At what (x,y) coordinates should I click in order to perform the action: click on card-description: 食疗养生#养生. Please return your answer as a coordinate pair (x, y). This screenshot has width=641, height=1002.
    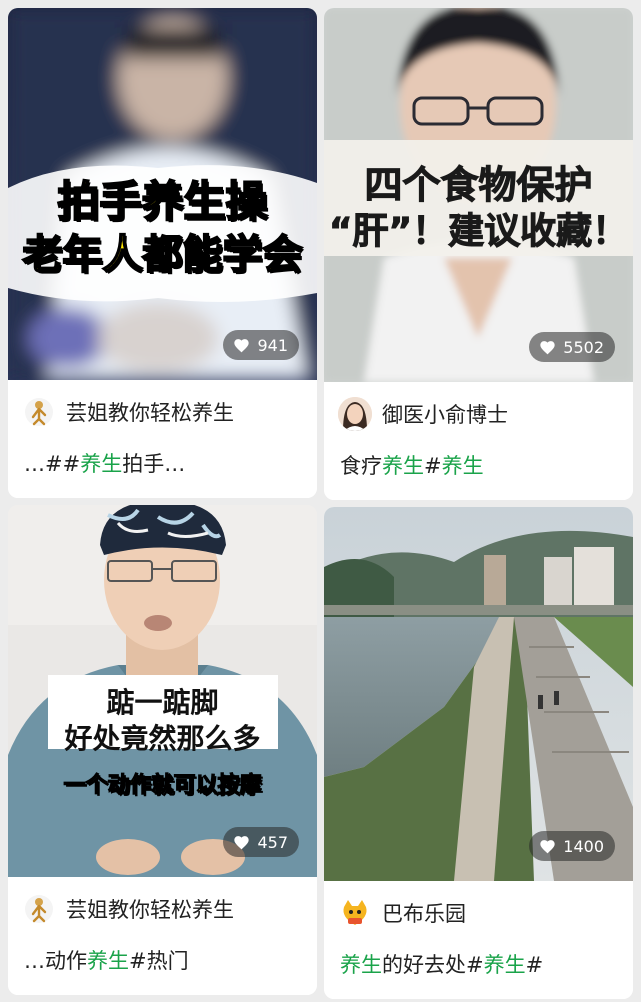
    Looking at the image, I should click on (412, 465).